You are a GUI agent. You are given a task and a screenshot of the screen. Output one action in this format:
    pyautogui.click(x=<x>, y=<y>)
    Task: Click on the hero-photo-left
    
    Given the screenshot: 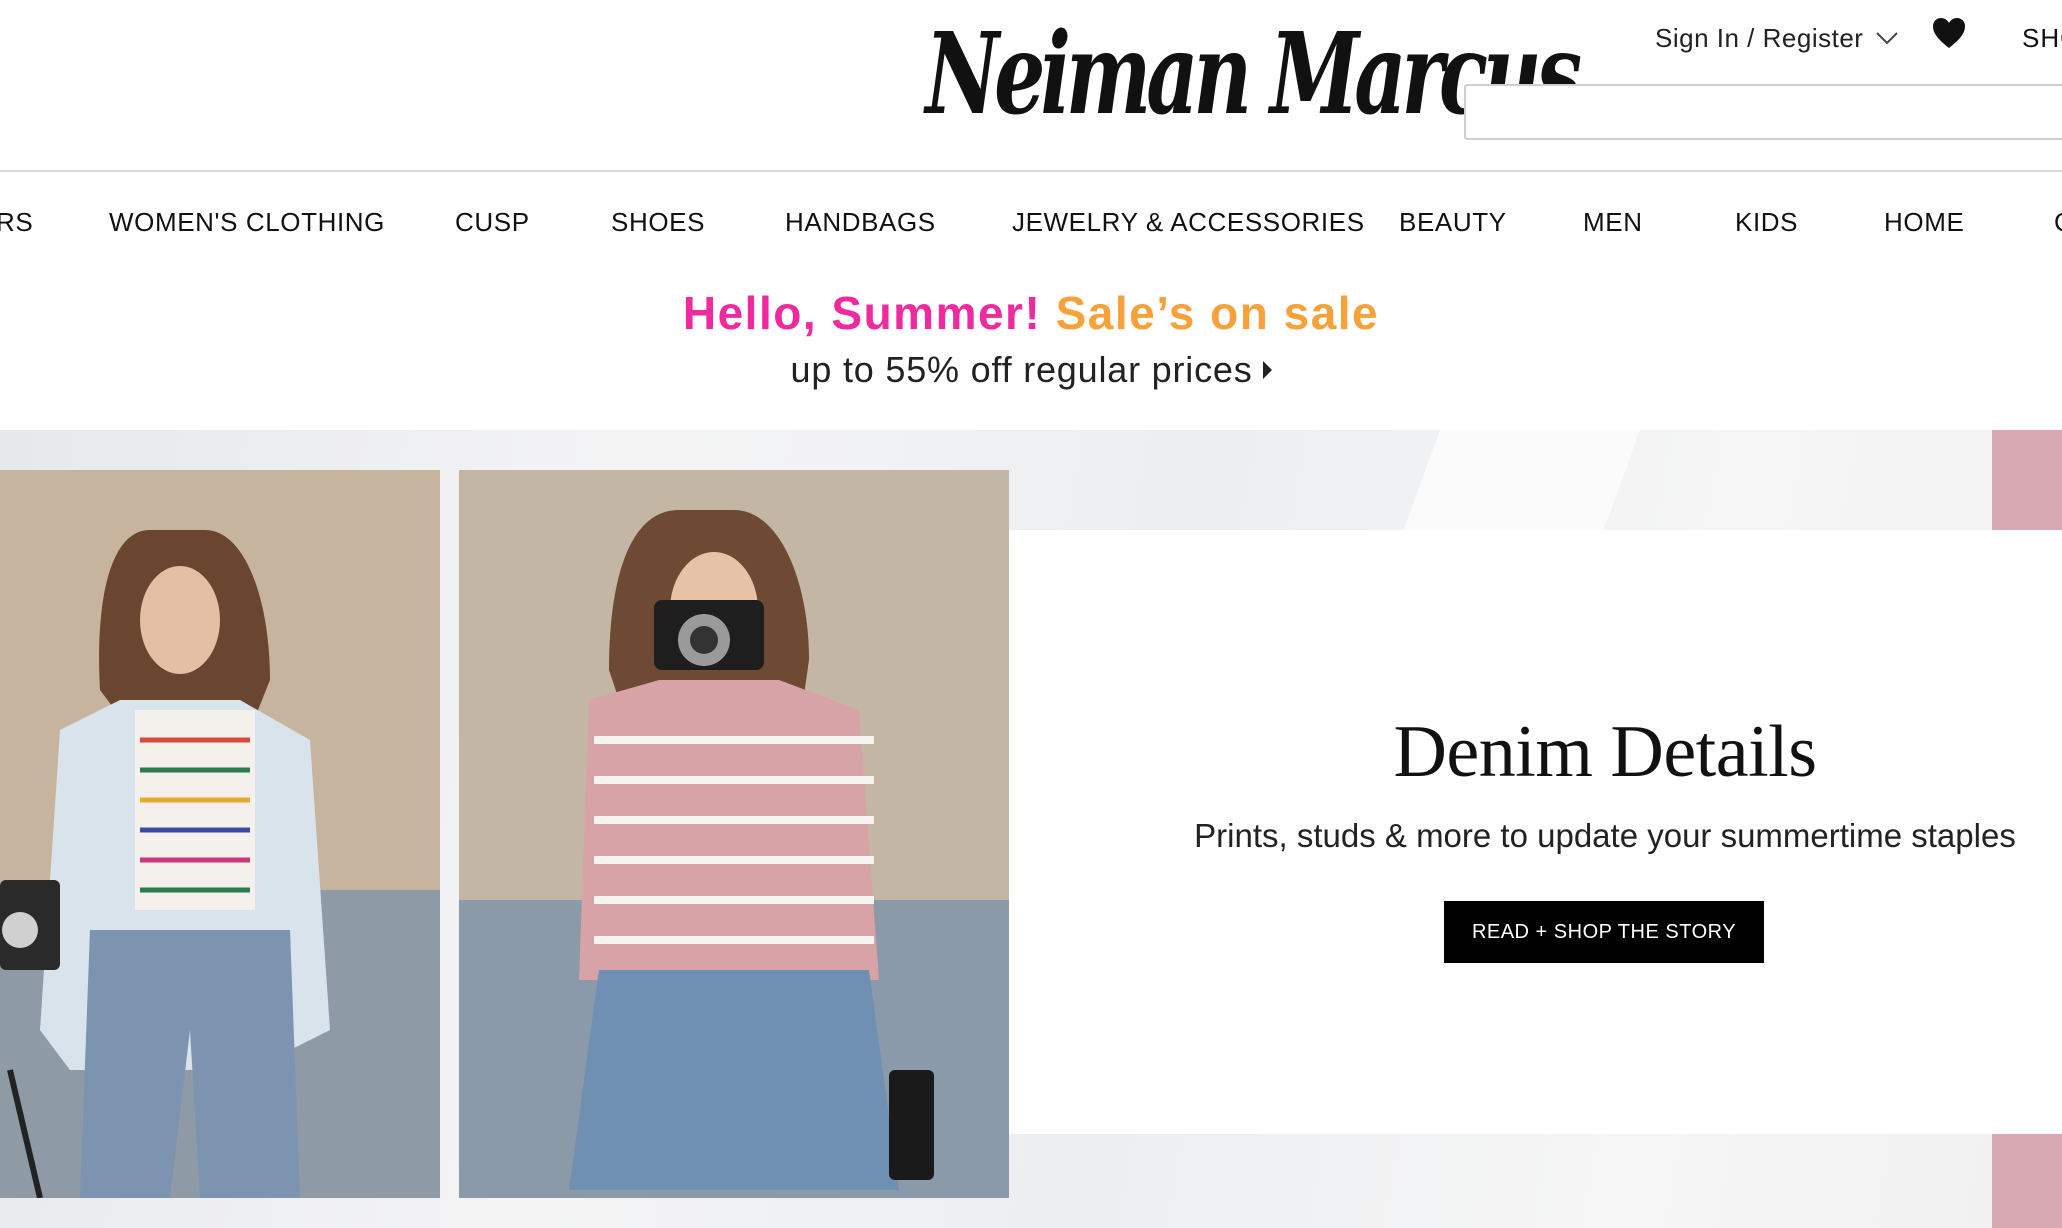 What is the action you would take?
    pyautogui.click(x=220, y=834)
    